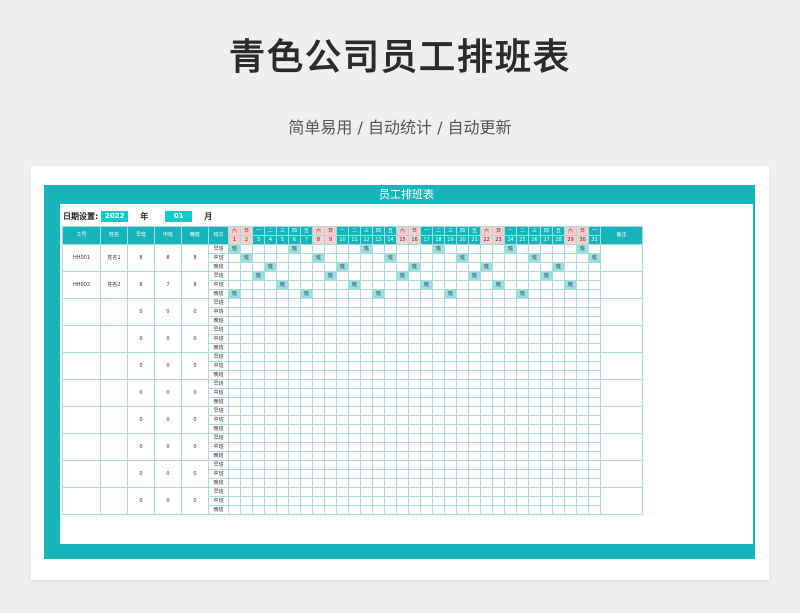 The height and width of the screenshot is (613, 800). I want to click on employee-id-cell, so click(81, 366).